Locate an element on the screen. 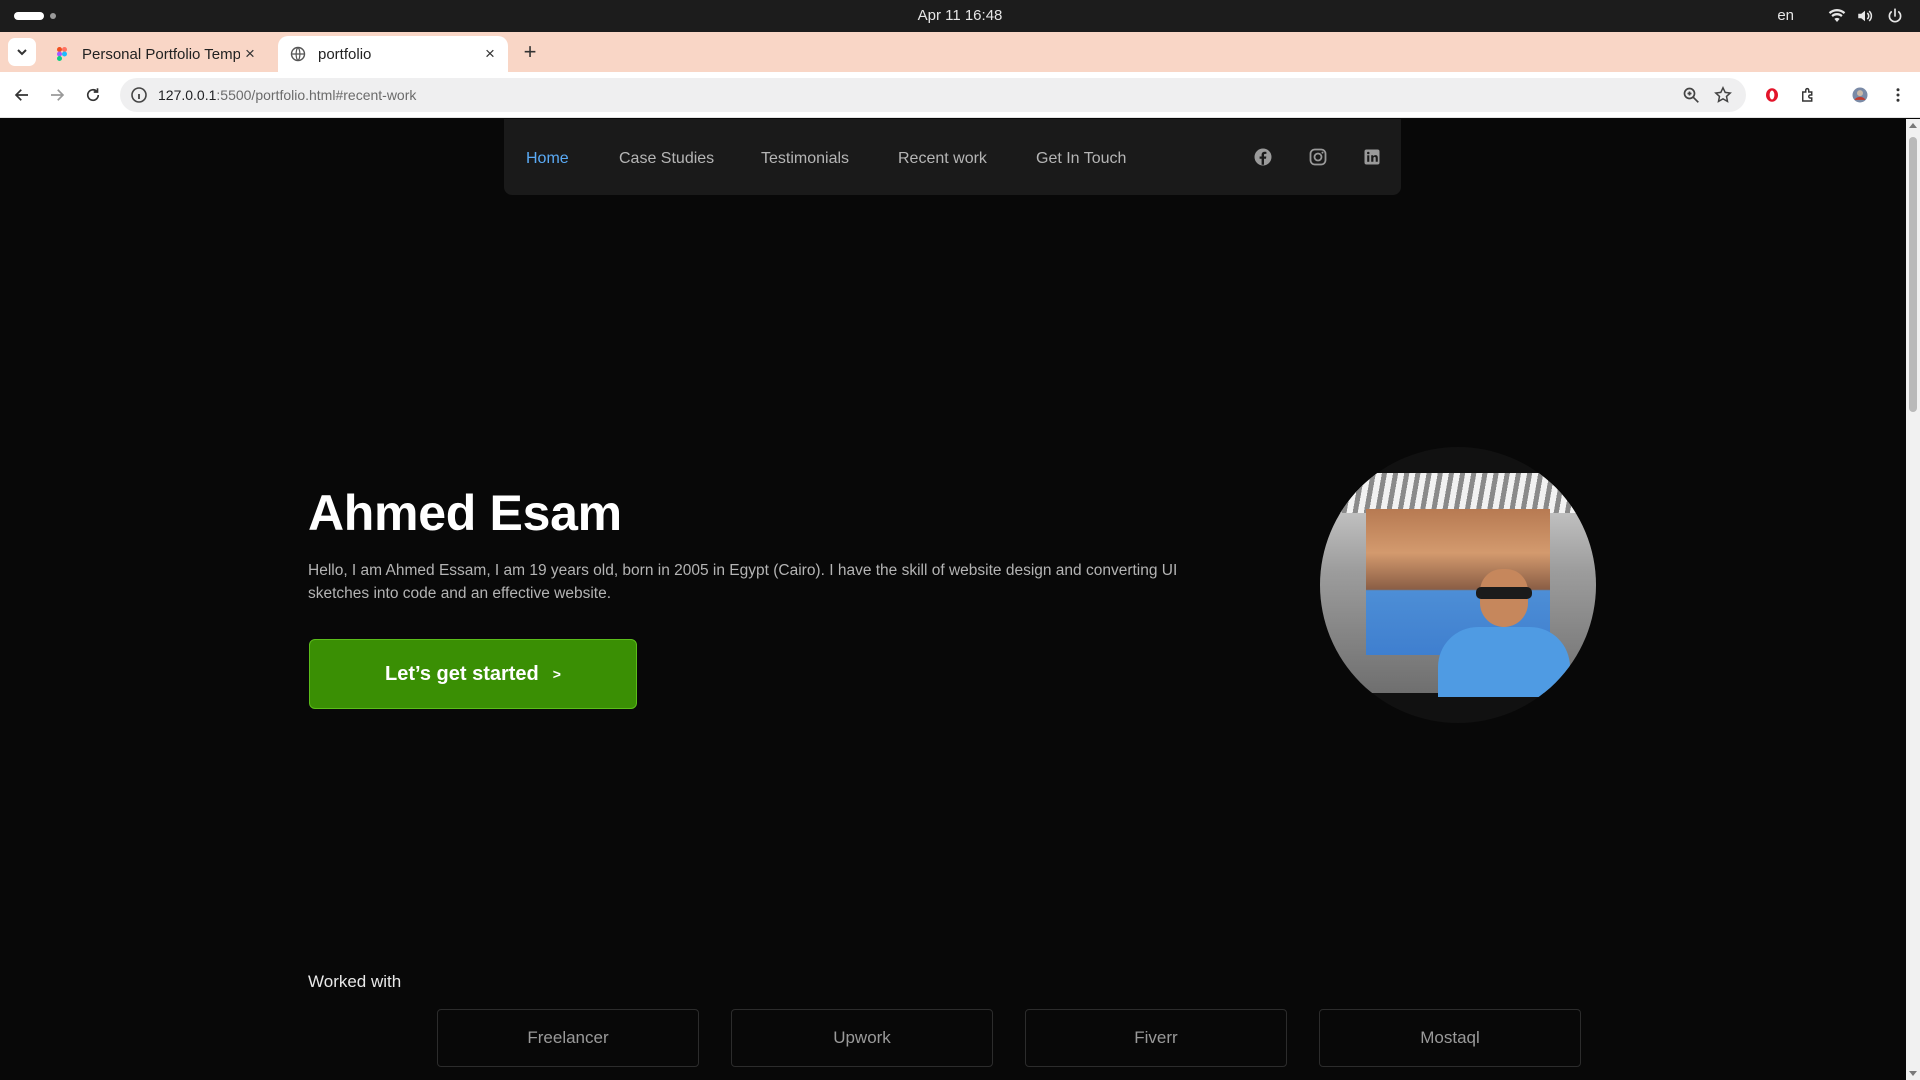 The image size is (1920, 1080). nav-link-testimonials: Testimonials is located at coordinates (805, 159).